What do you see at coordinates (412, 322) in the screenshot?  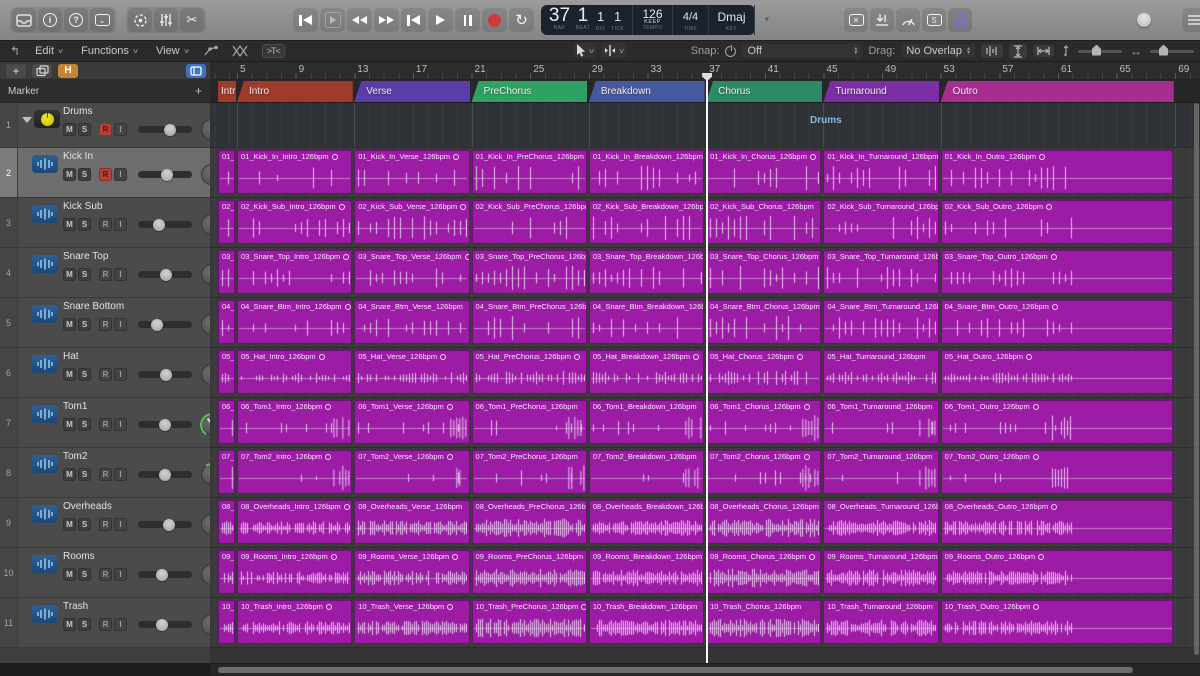 I see `region-04_Snare_Btm_Verse_126bpm: 04_Snare_Btm_Verse_126bpm` at bounding box center [412, 322].